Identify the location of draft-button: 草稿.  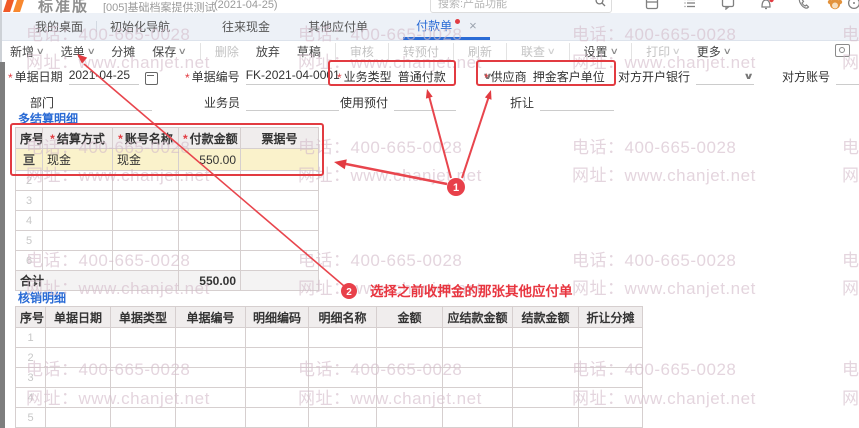
(316, 51).